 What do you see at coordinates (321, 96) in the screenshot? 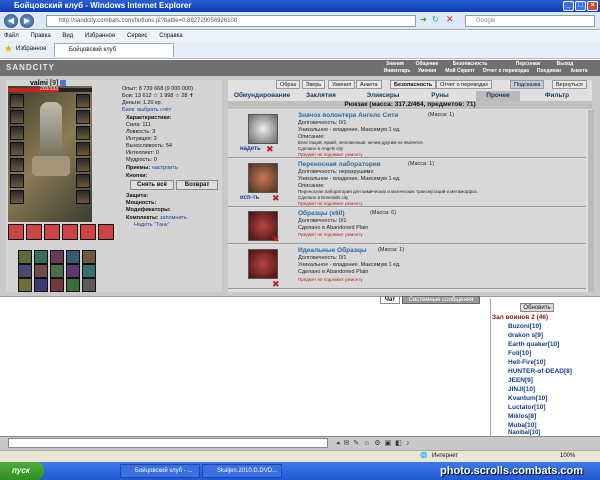
I see `tab-spells: Заклятия` at bounding box center [321, 96].